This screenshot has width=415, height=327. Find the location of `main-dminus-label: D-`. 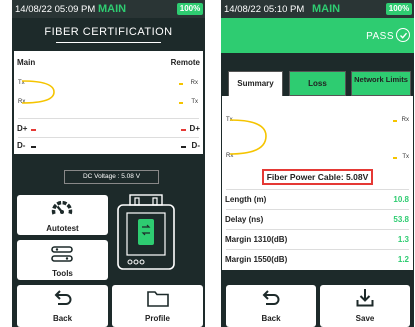

main-dminus-label: D- is located at coordinates (21, 145).